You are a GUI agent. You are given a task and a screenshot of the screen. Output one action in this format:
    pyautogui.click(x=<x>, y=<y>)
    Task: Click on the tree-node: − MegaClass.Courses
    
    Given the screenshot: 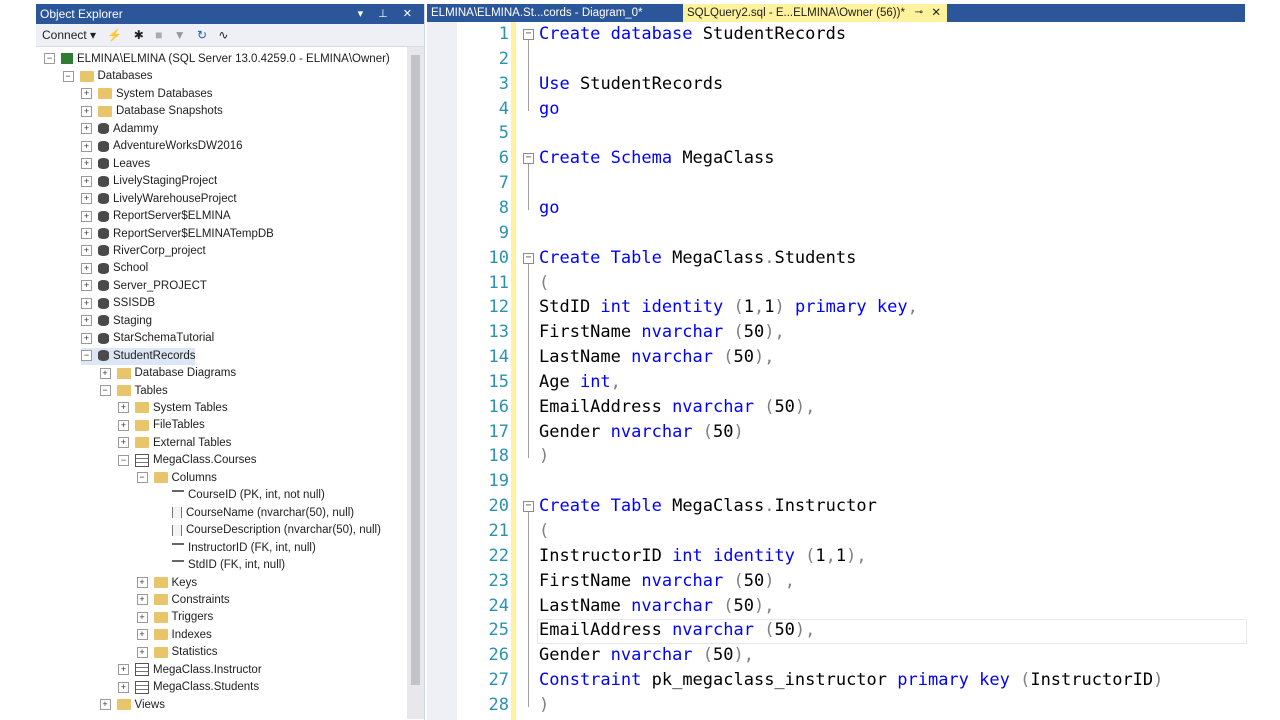 What is the action you would take?
    pyautogui.click(x=187, y=460)
    